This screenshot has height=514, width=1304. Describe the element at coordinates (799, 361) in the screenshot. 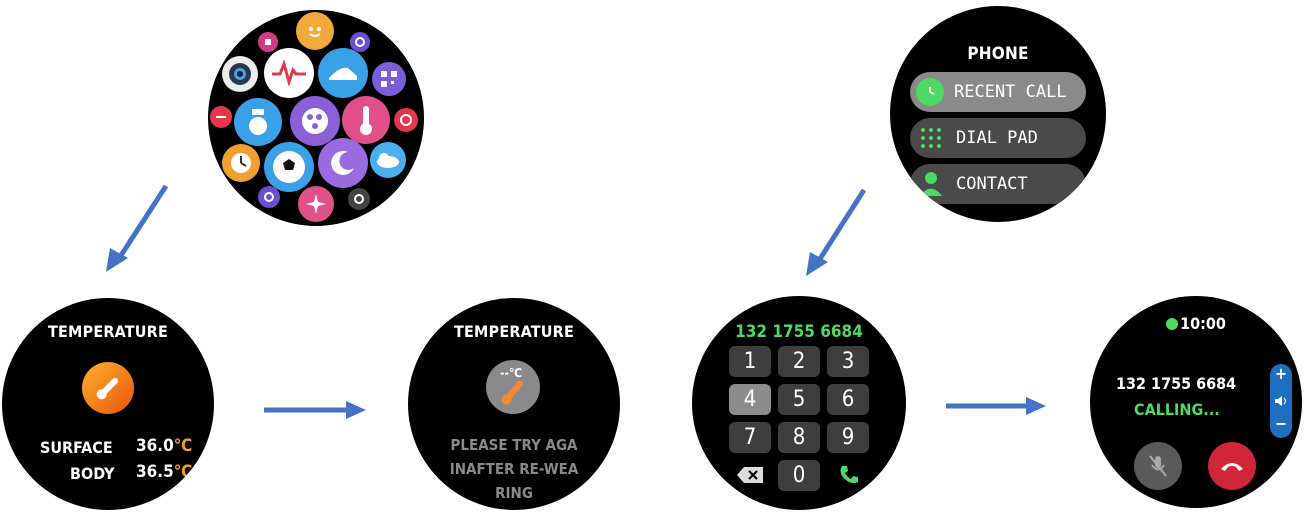

I see `key-2: 2` at that location.